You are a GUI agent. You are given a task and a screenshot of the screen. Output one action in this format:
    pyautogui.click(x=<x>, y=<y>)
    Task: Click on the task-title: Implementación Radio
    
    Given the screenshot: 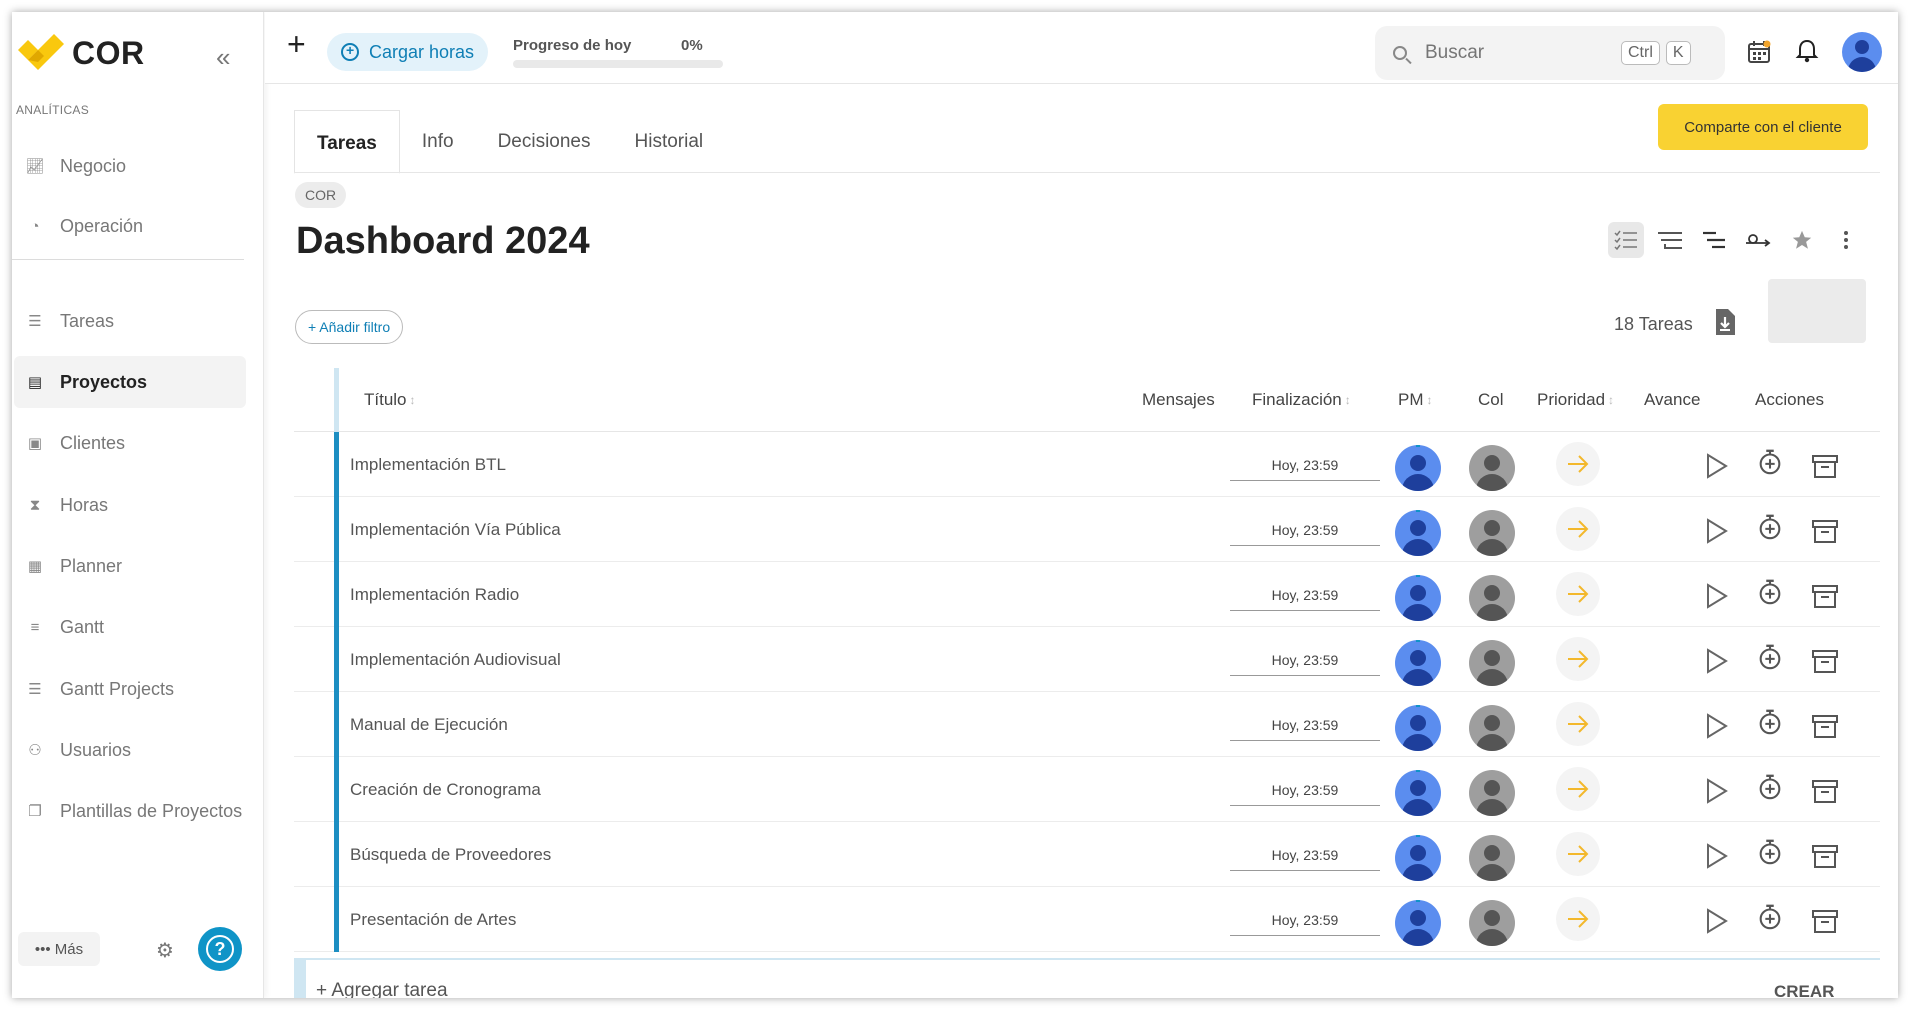 What is the action you would take?
    pyautogui.click(x=434, y=595)
    